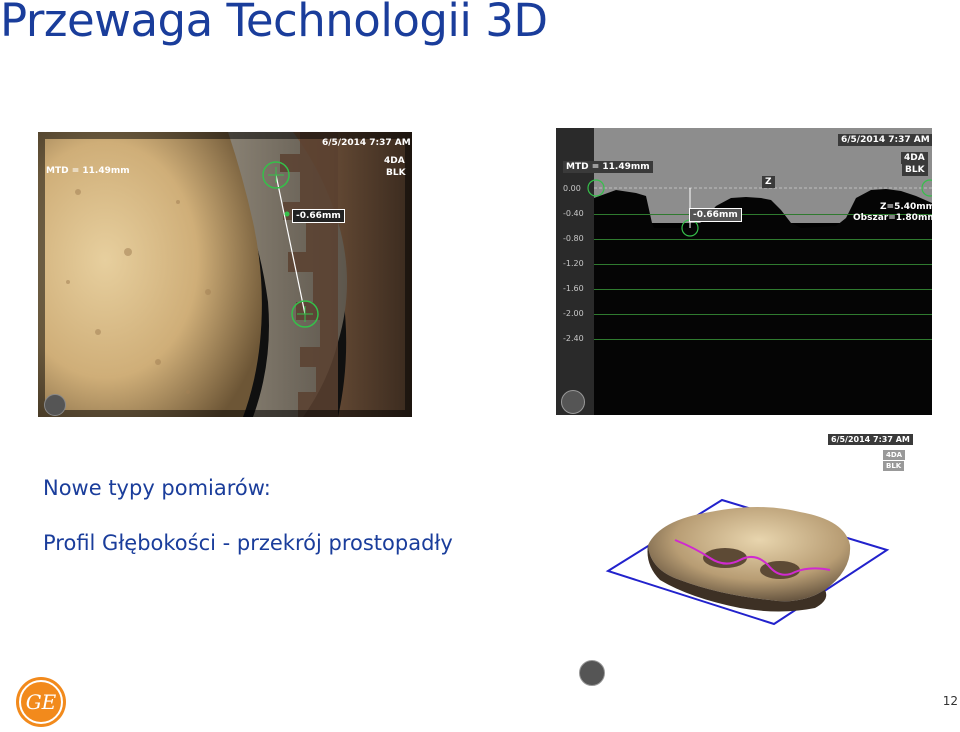 The image size is (960, 732). I want to click on z-value: Z=5.40mm, so click(906, 207).